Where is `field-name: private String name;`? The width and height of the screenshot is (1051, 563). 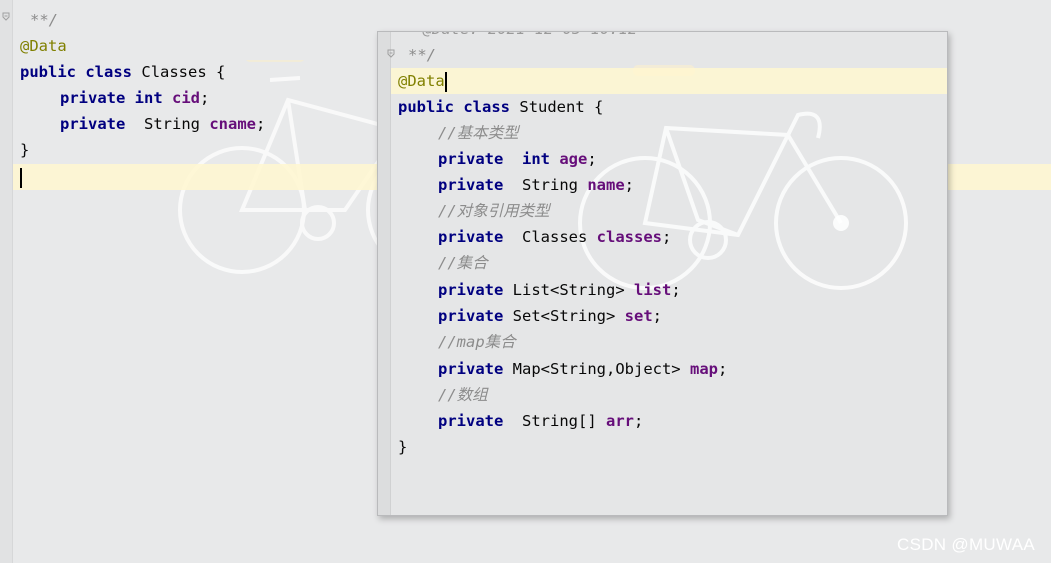
field-name: private String name; is located at coordinates (536, 185).